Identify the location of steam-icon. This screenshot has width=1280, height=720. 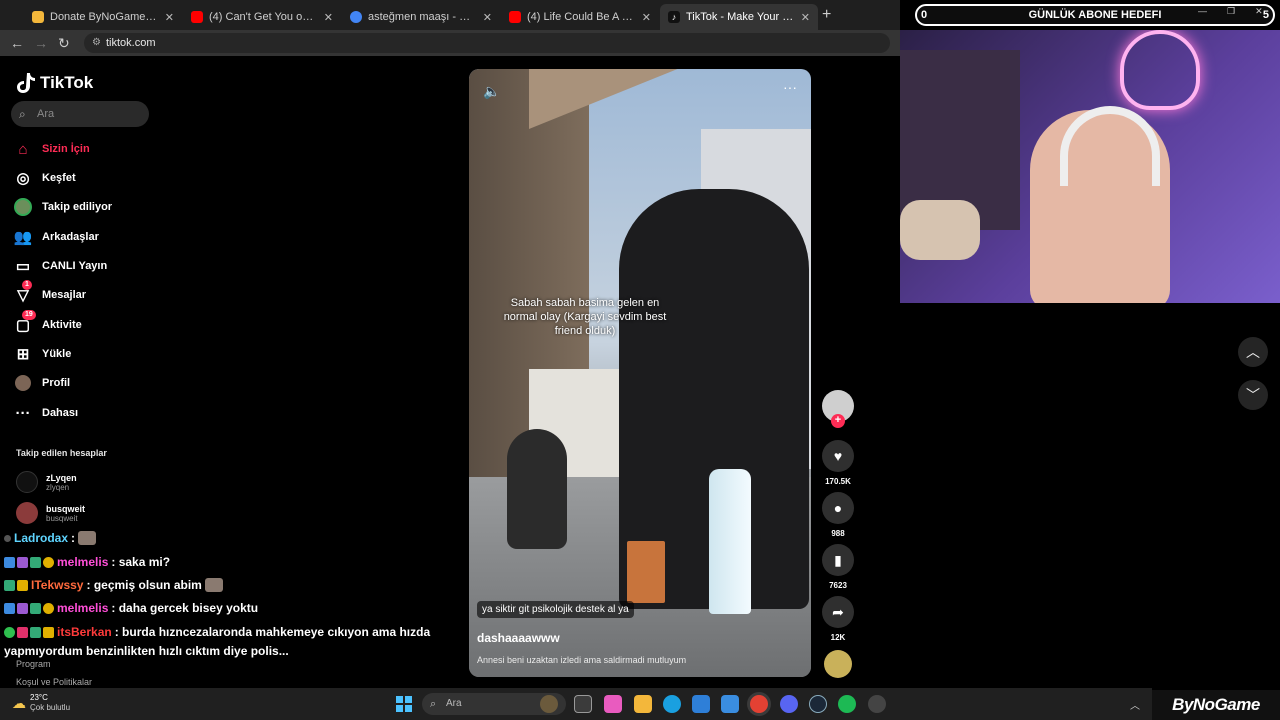
(818, 704).